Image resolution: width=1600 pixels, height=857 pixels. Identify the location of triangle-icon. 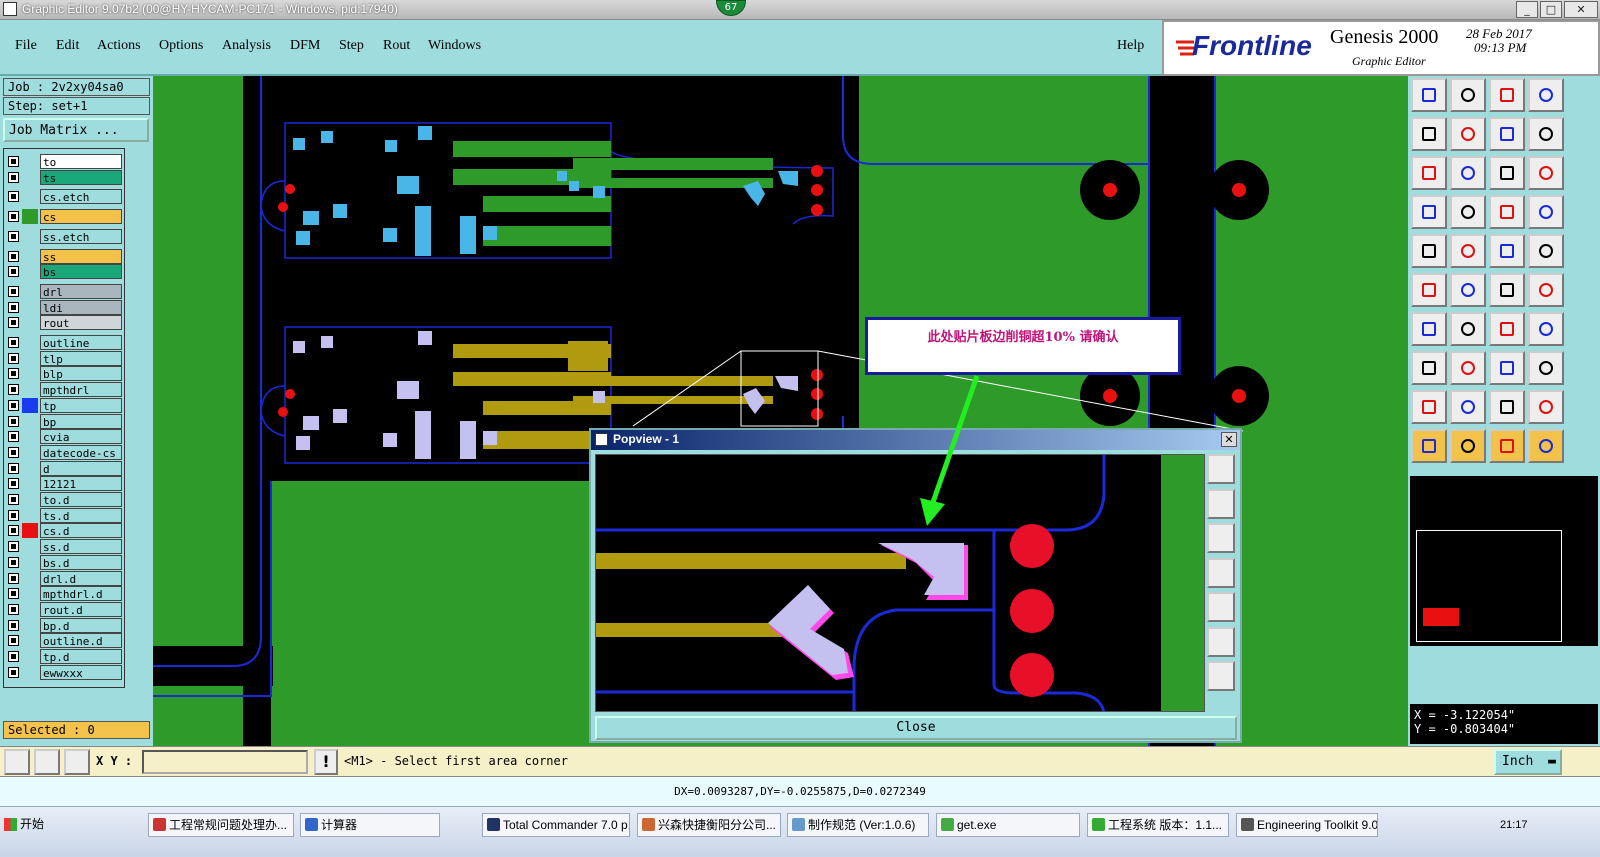
(1429, 407).